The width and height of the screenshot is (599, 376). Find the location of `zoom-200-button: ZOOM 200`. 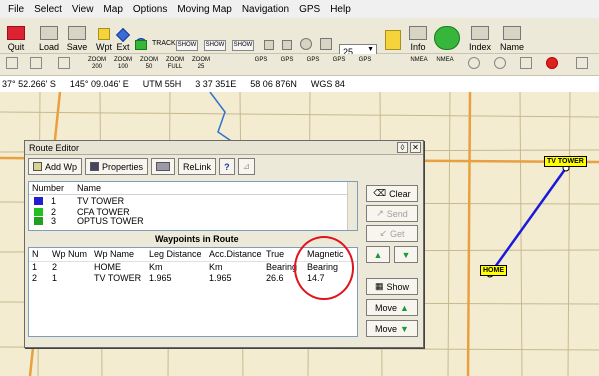

zoom-200-button: ZOOM 200 is located at coordinates (97, 64).